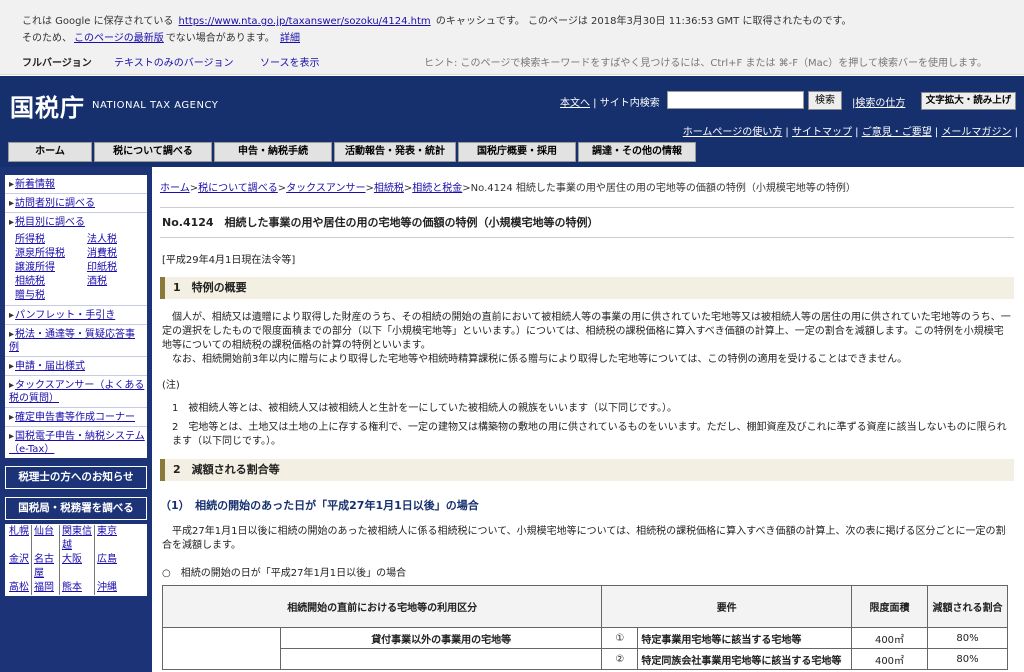 The image size is (1024, 672). Describe the element at coordinates (51, 240) in the screenshot. I see `tax-link-income: 所得税` at that location.